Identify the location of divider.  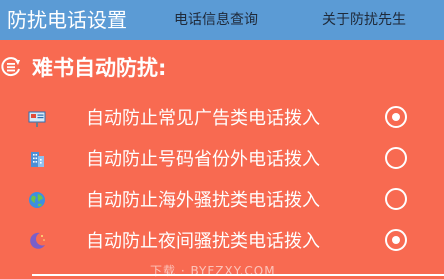
(238, 275).